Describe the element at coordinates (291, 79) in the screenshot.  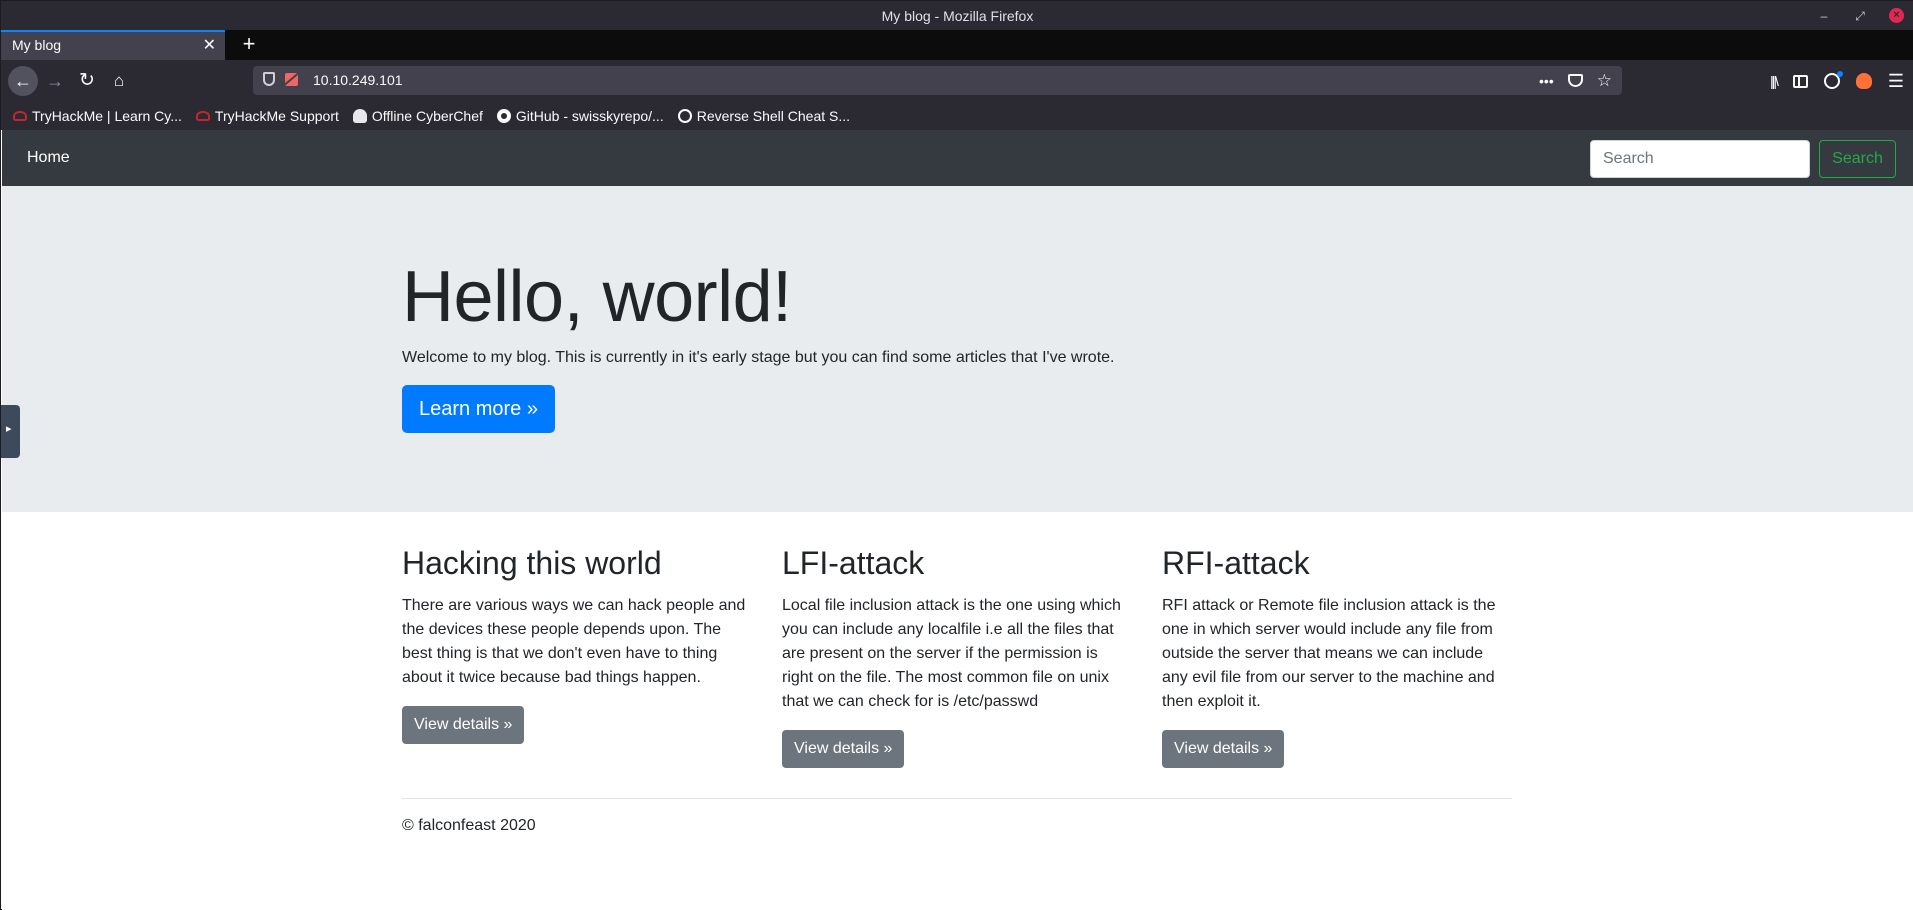
I see `insecure-lock-icon` at that location.